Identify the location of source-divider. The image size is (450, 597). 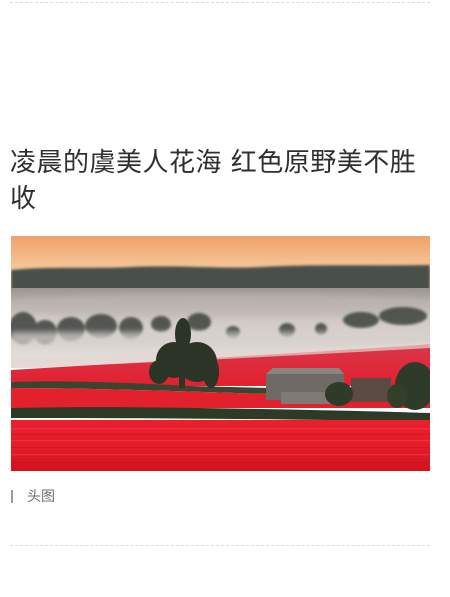
(12, 496).